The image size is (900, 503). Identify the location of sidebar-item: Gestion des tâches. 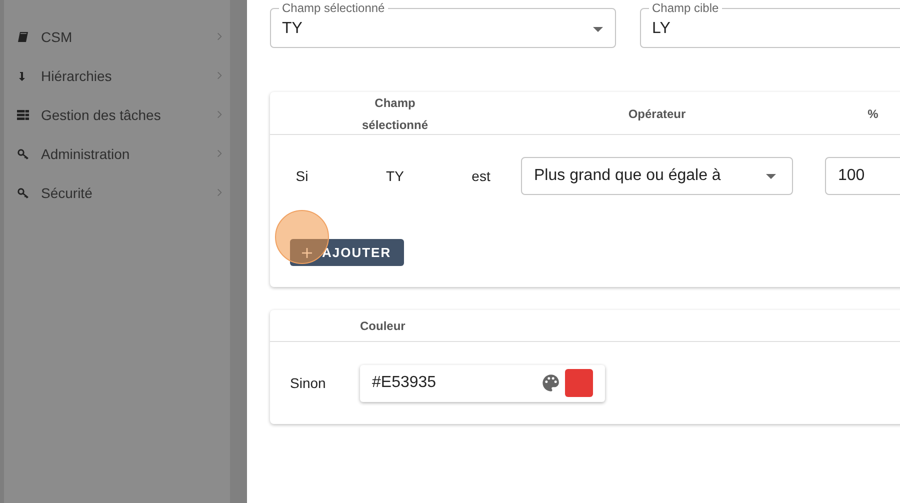
(117, 114).